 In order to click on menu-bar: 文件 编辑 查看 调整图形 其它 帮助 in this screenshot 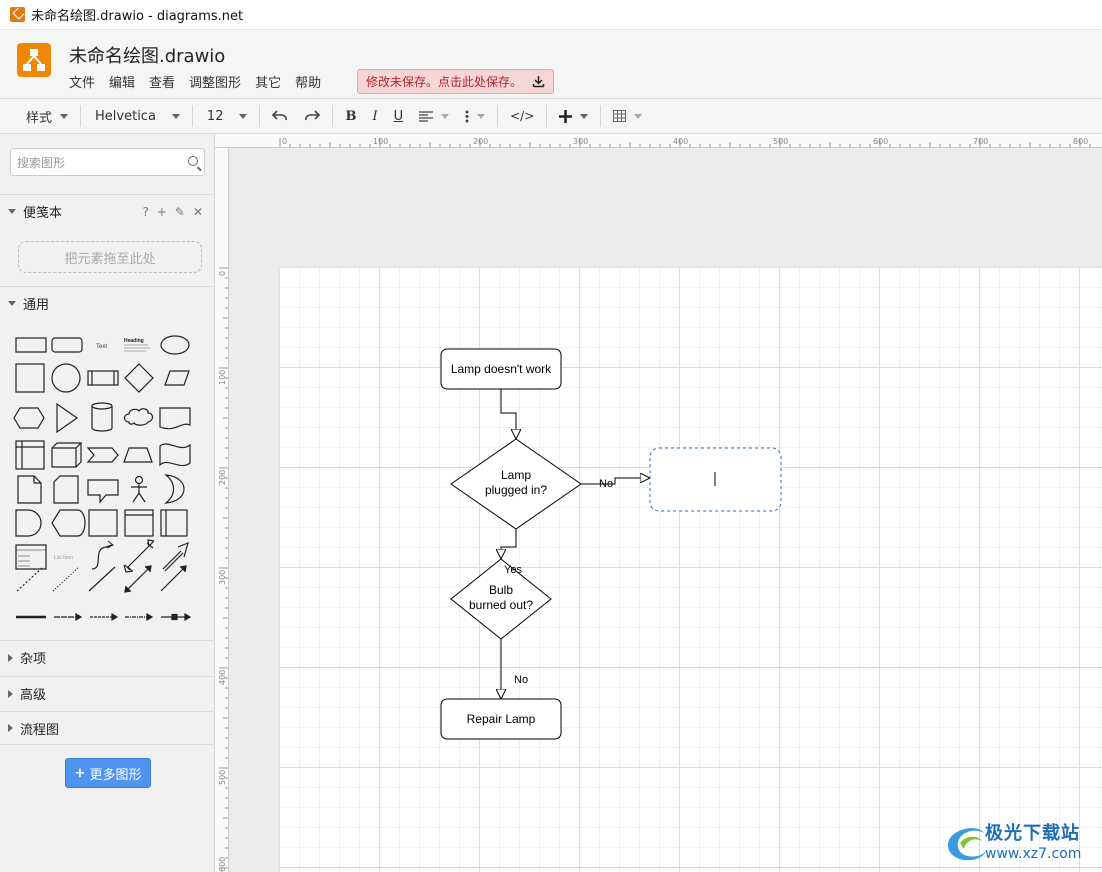, I will do `click(195, 81)`.